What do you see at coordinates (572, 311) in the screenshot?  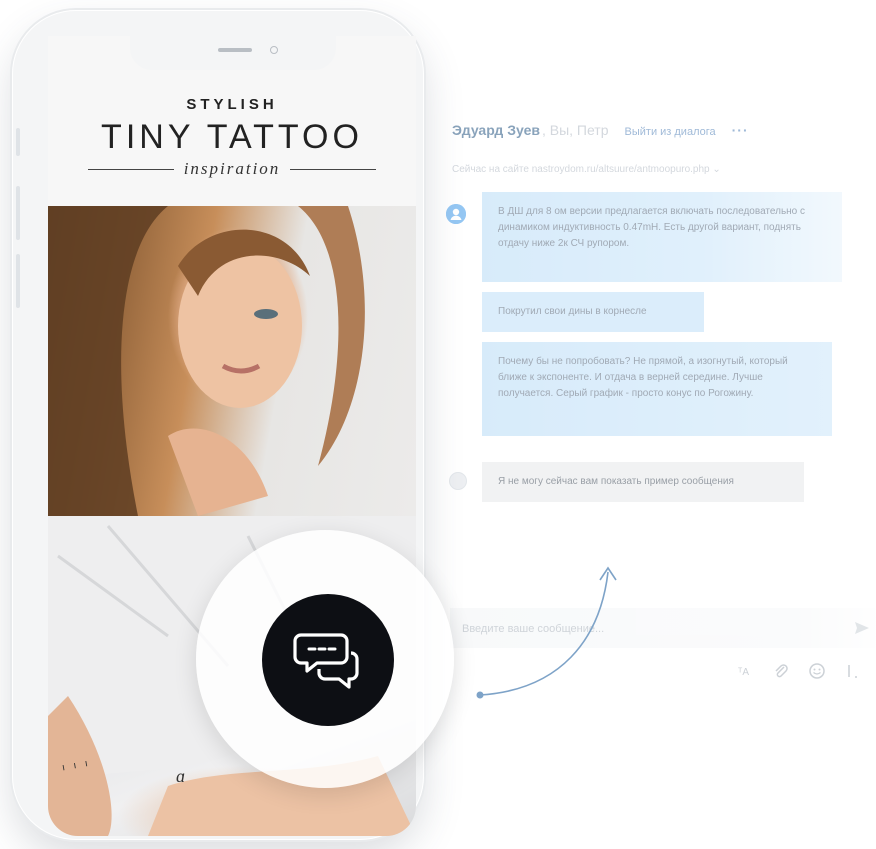 I see `message-text: Покрутил свои дины в корнесле` at bounding box center [572, 311].